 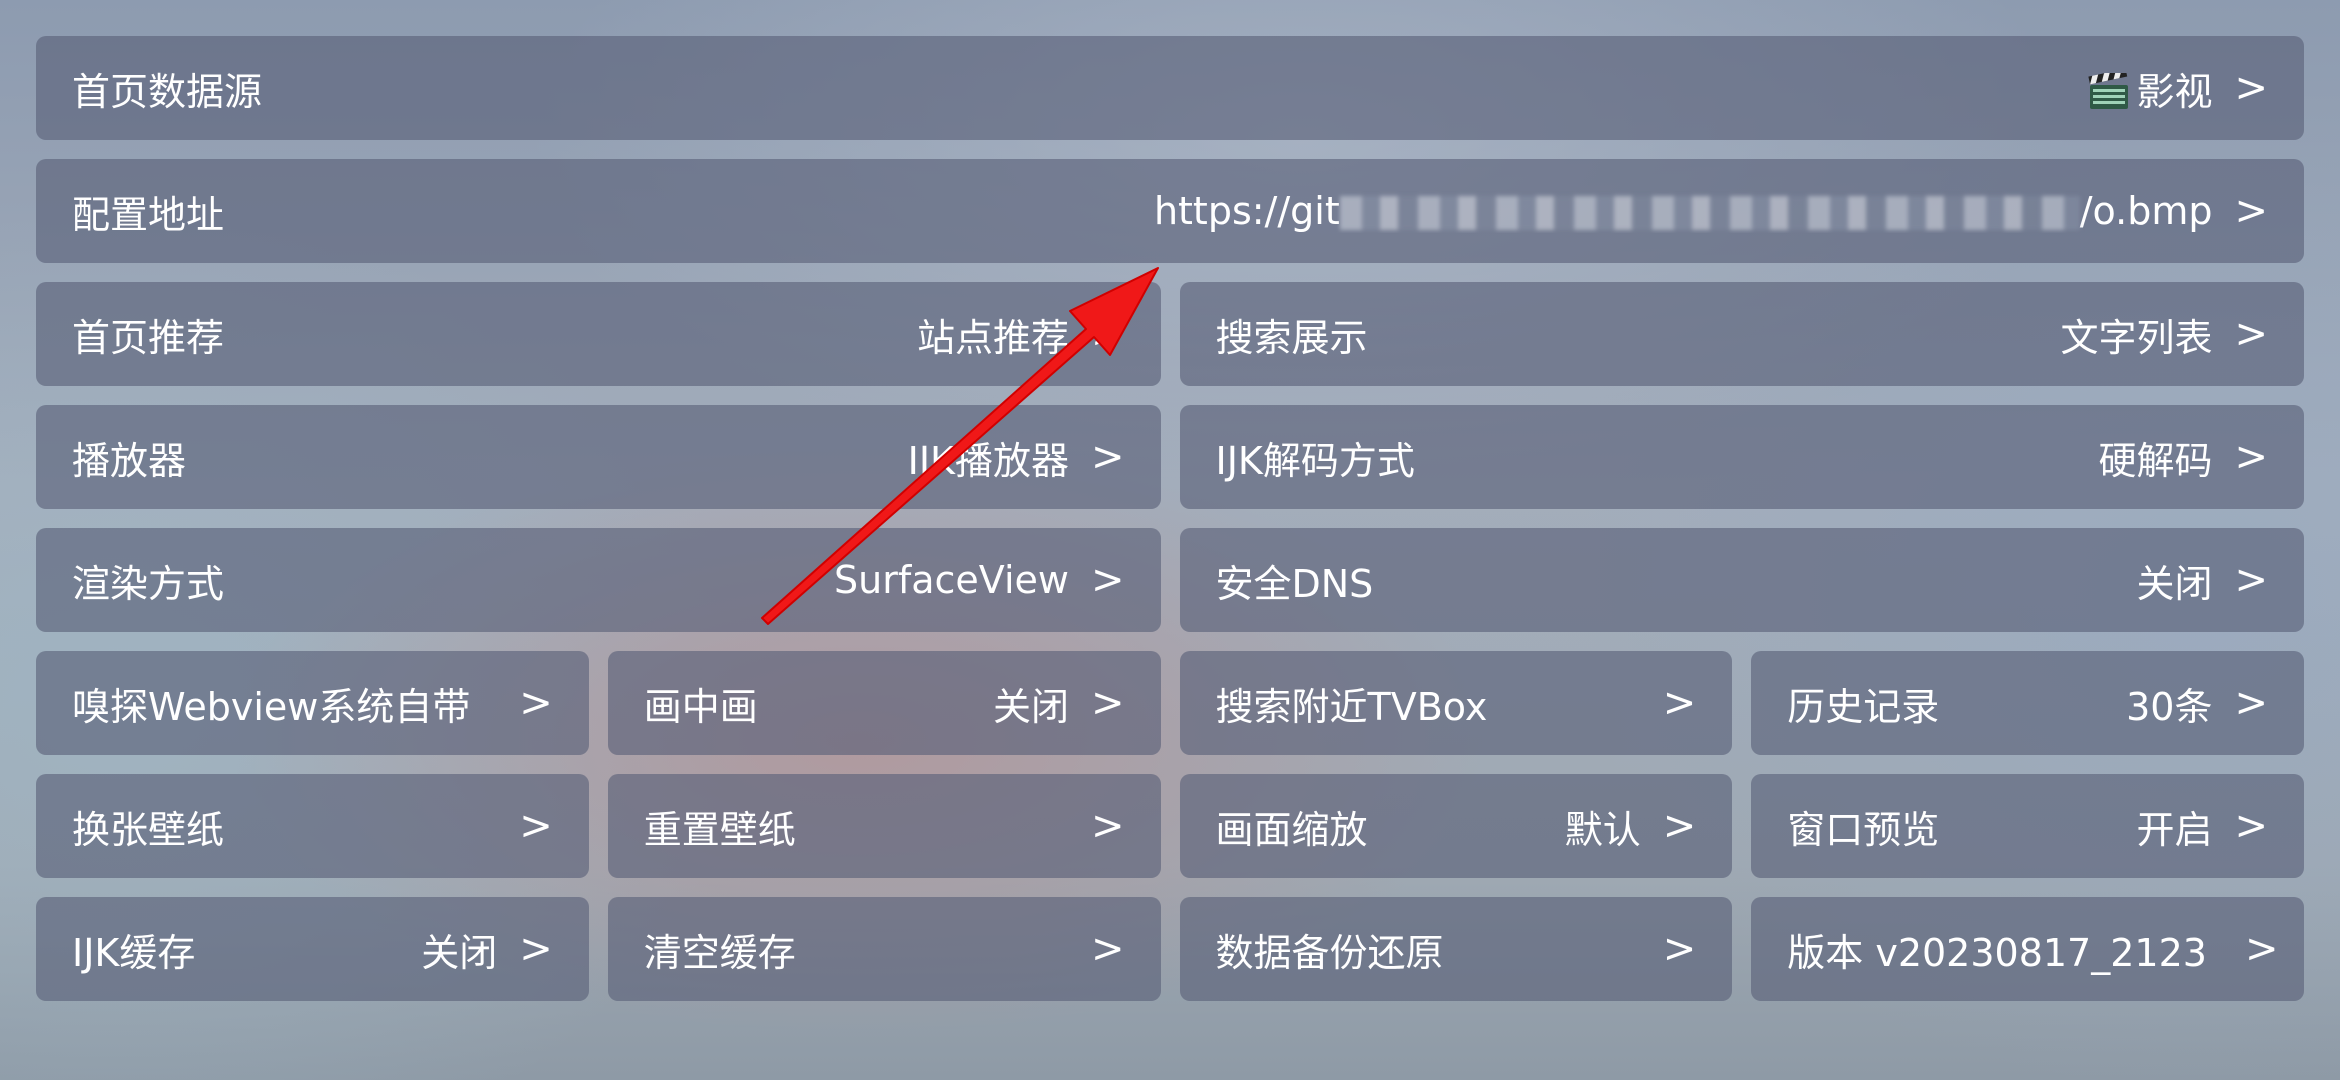 What do you see at coordinates (719, 952) in the screenshot?
I see `setting-label: 清空缓存` at bounding box center [719, 952].